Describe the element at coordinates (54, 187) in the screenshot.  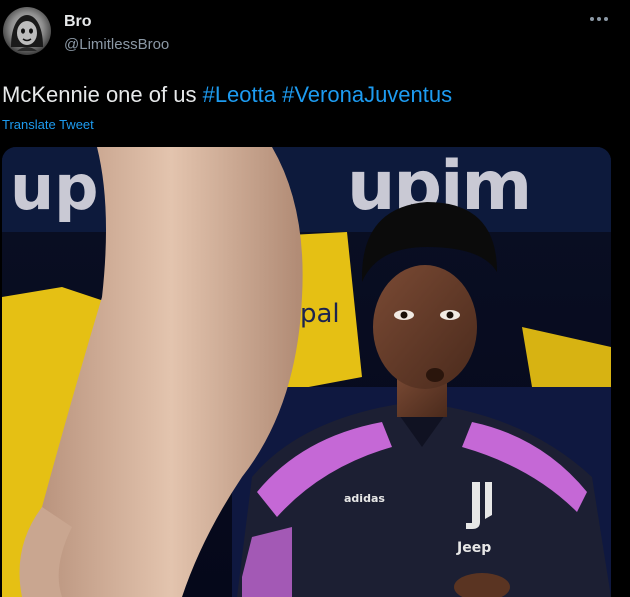
I see `board-text-left: up` at that location.